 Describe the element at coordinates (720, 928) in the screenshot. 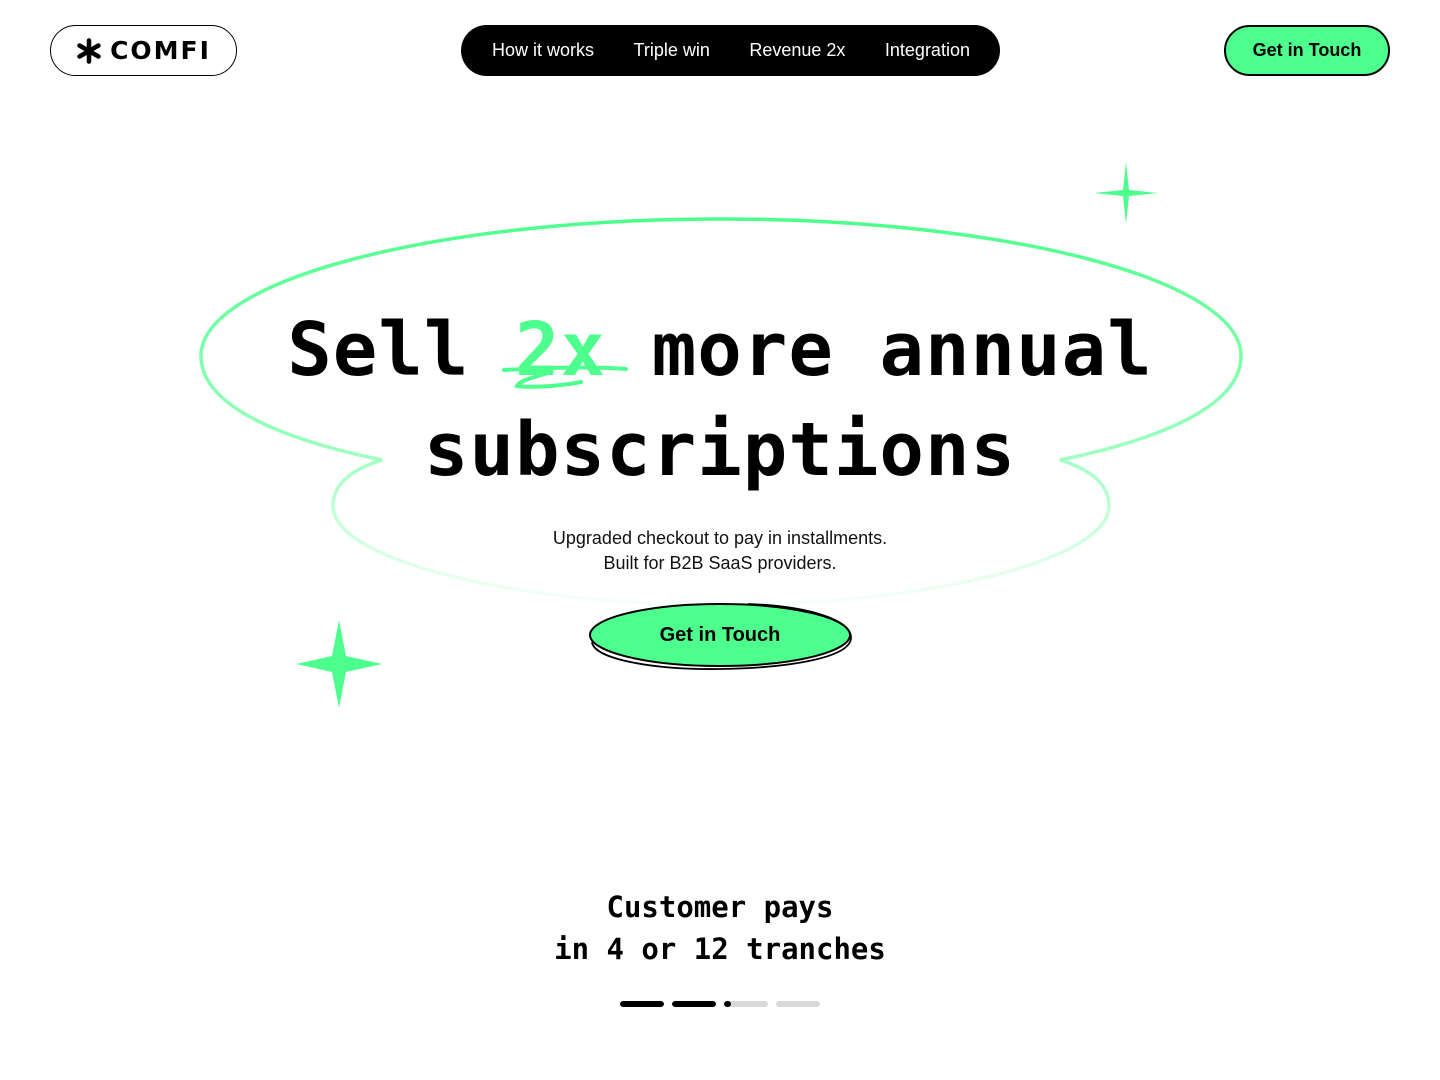

I see `feature-title: Customer pays in 4 or 12 tranches` at that location.